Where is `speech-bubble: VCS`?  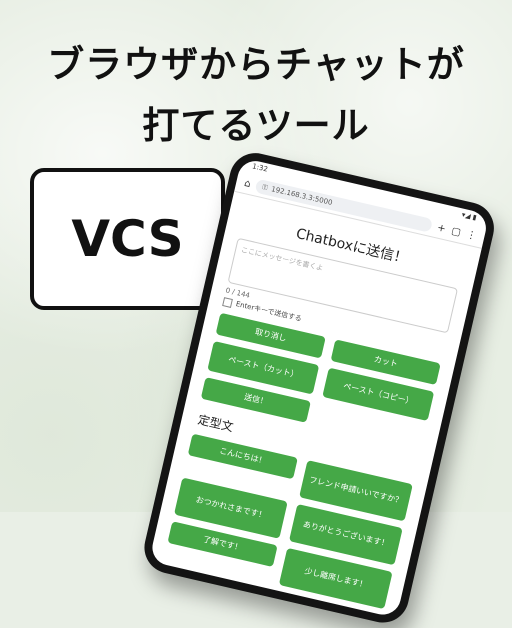 speech-bubble: VCS is located at coordinates (127, 239).